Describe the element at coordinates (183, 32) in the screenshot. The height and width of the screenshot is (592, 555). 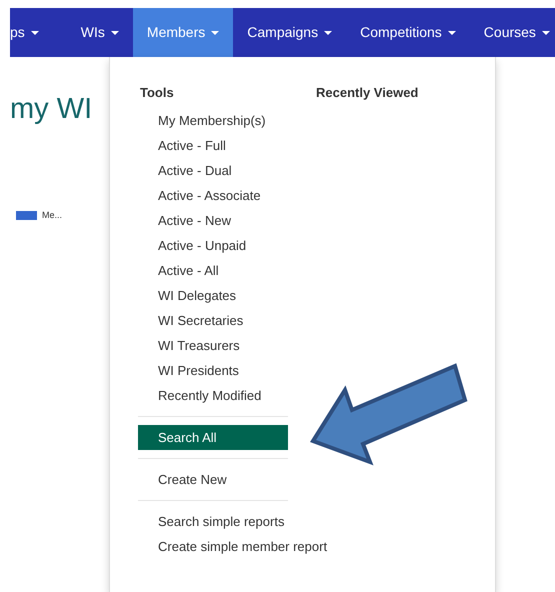
I see `nav-tab: Members` at that location.